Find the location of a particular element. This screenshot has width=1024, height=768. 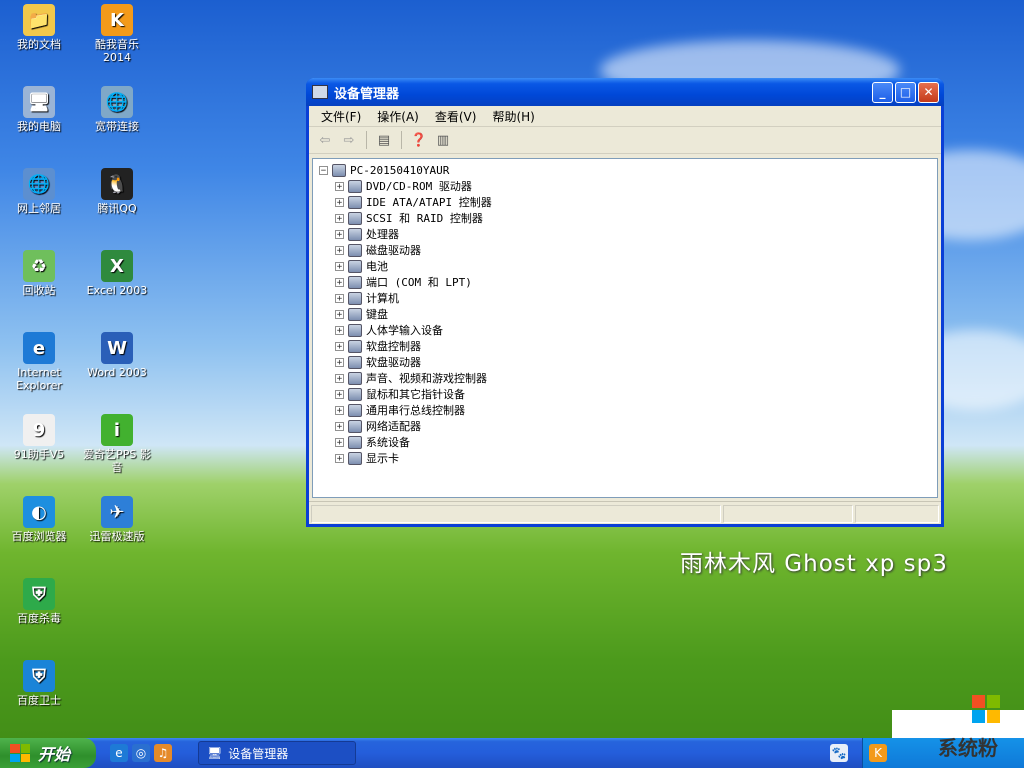

my-computer-icon: 🖥 is located at coordinates (39, 102).